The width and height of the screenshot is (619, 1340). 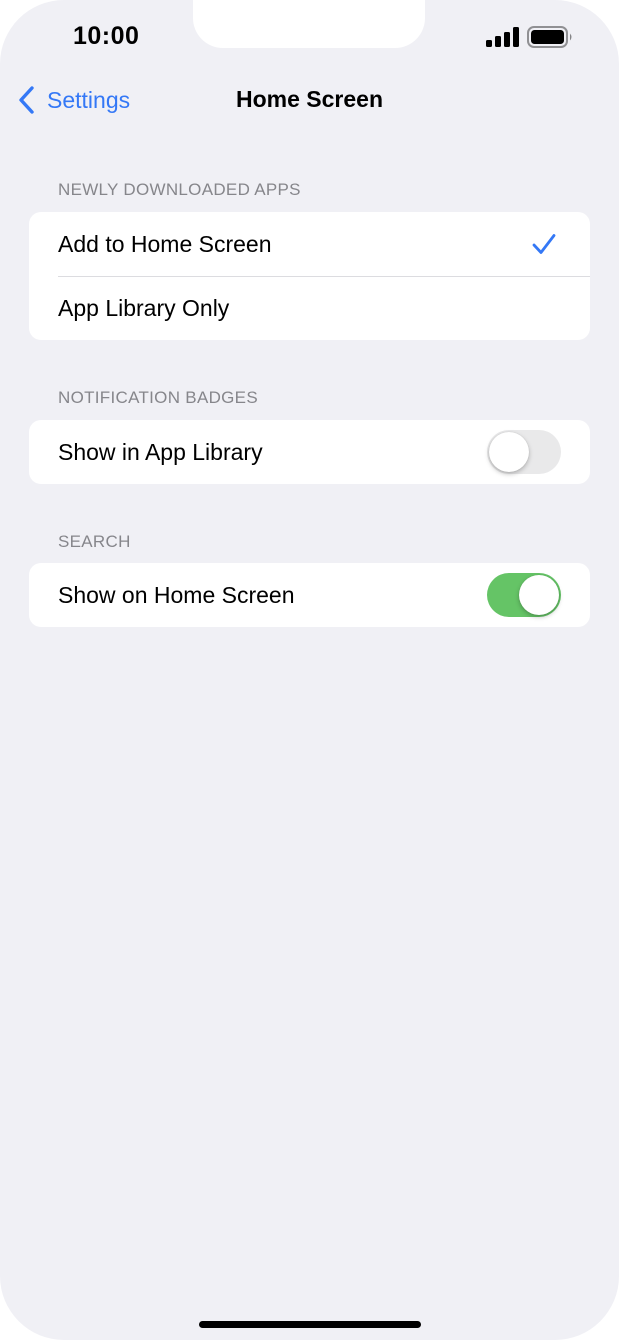 What do you see at coordinates (309, 244) in the screenshot?
I see `option-add-to-home-screen: Add to Home Screen` at bounding box center [309, 244].